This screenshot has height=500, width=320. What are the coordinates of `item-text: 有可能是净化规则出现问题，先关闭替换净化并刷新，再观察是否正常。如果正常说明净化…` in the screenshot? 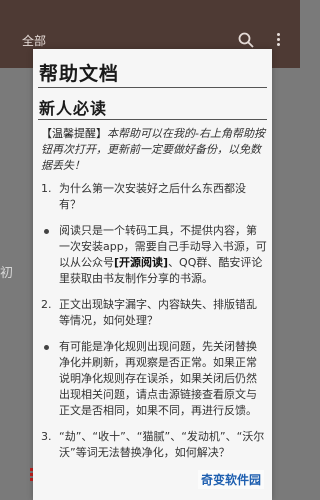 It's located at (158, 378).